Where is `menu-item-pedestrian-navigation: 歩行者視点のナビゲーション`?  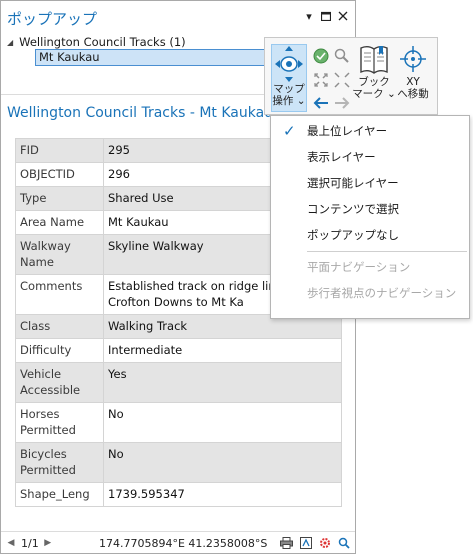
menu-item-pedestrian-navigation: 歩行者視点のナビゲーション is located at coordinates (370, 293).